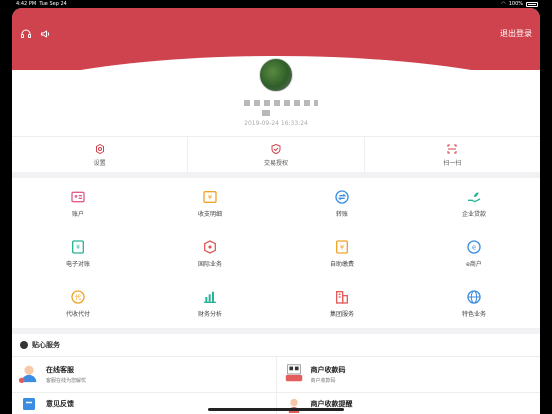  Describe the element at coordinates (27, 374) in the screenshot. I see `online-service-icon` at that location.